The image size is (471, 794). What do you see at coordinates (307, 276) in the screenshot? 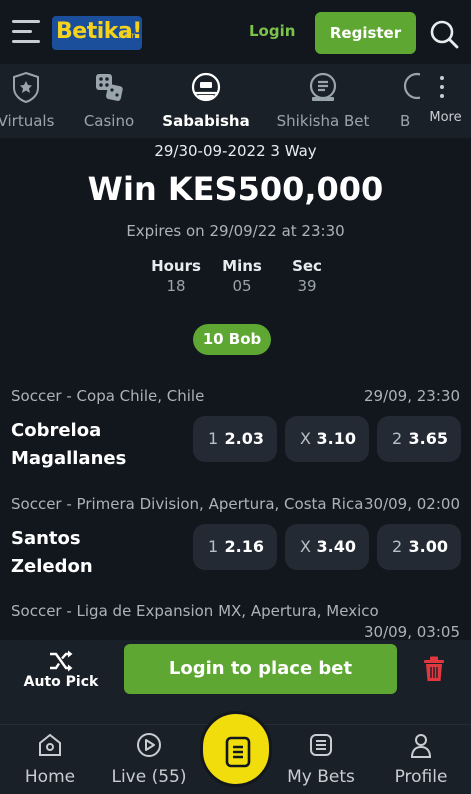
I see `countdown-secs: Sec 39` at bounding box center [307, 276].